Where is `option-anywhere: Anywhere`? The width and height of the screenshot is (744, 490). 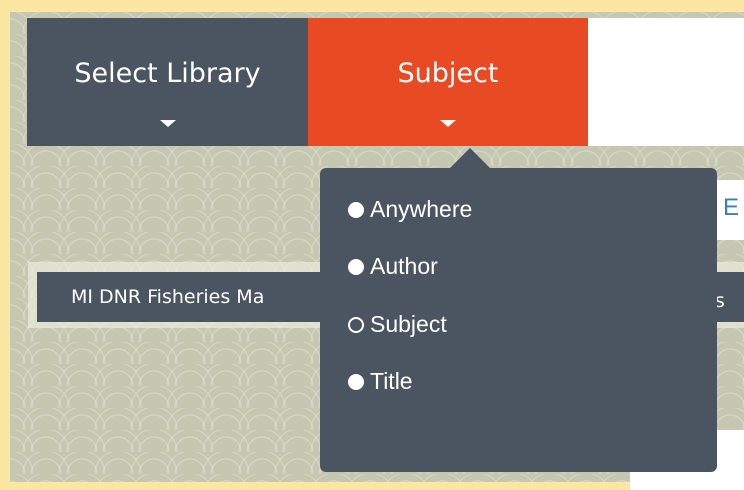 option-anywhere: Anywhere is located at coordinates (410, 209).